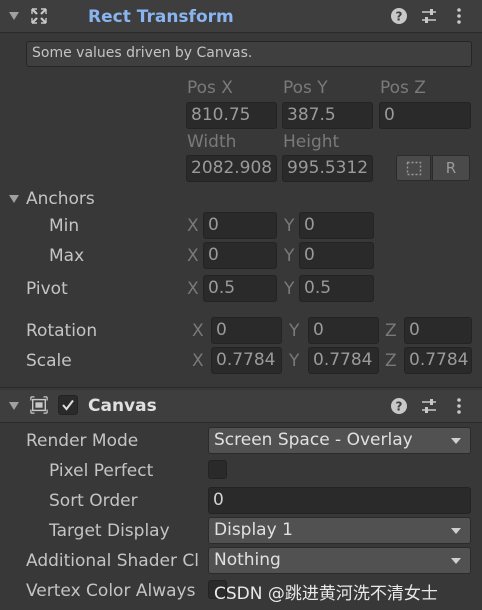 Image resolution: width=482 pixels, height=610 pixels. What do you see at coordinates (47, 289) in the screenshot?
I see `pivot-label: Pivot` at bounding box center [47, 289].